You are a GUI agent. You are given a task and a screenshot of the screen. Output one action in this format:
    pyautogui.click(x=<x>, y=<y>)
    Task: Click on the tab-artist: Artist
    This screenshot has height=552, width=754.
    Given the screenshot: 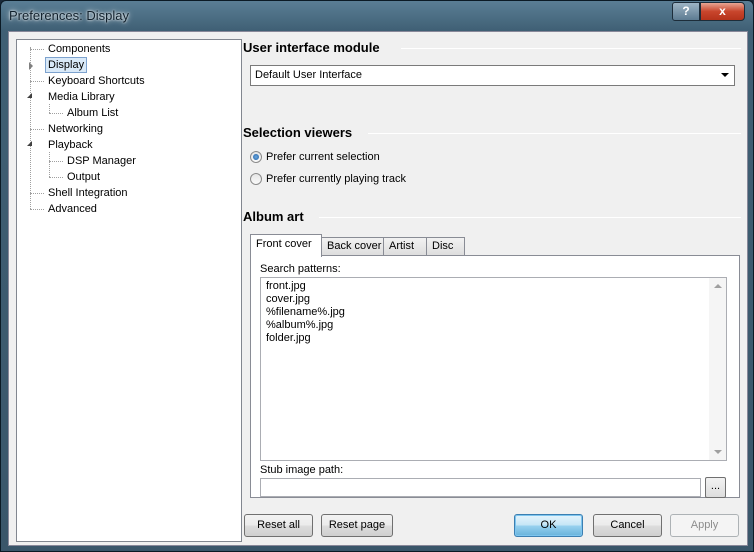 What is the action you would take?
    pyautogui.click(x=405, y=246)
    